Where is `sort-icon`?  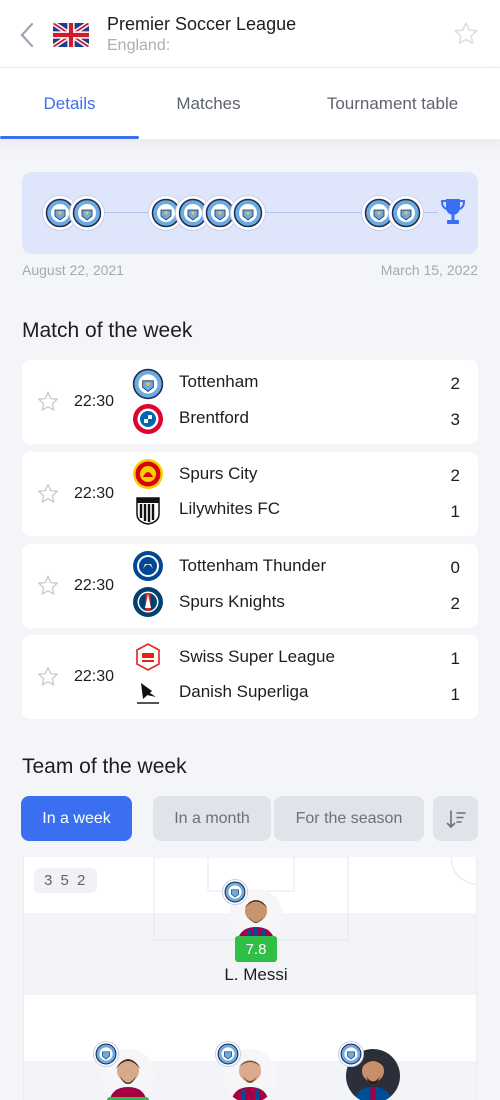
sort-icon is located at coordinates (456, 818).